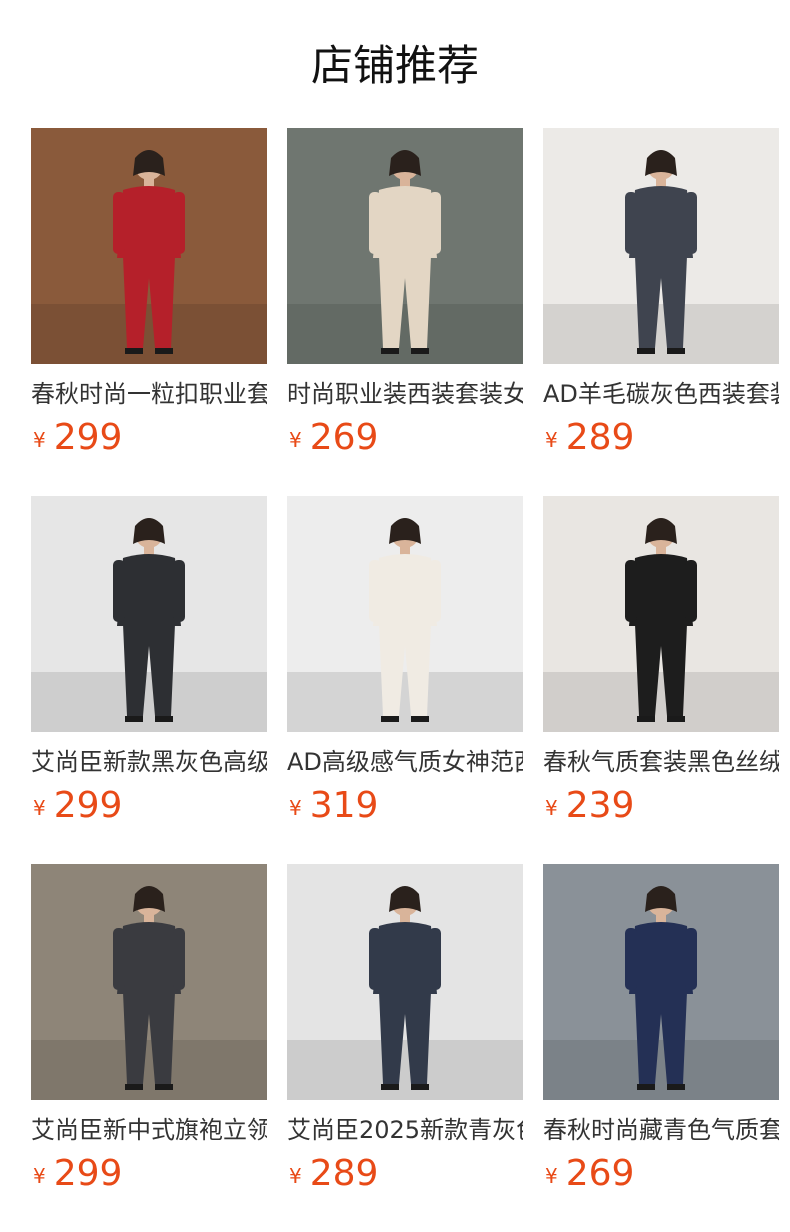 The image size is (790, 1232). I want to click on page-title: 店铺推荐, so click(394, 65).